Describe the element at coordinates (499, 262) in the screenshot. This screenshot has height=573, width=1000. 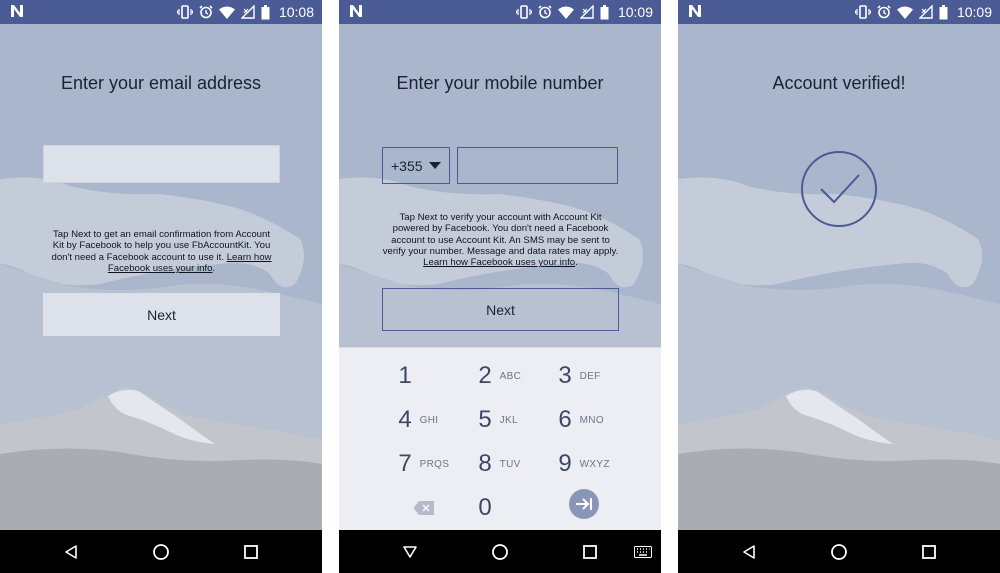
I see `privacy-link: Learn how Facebook uses your info` at that location.